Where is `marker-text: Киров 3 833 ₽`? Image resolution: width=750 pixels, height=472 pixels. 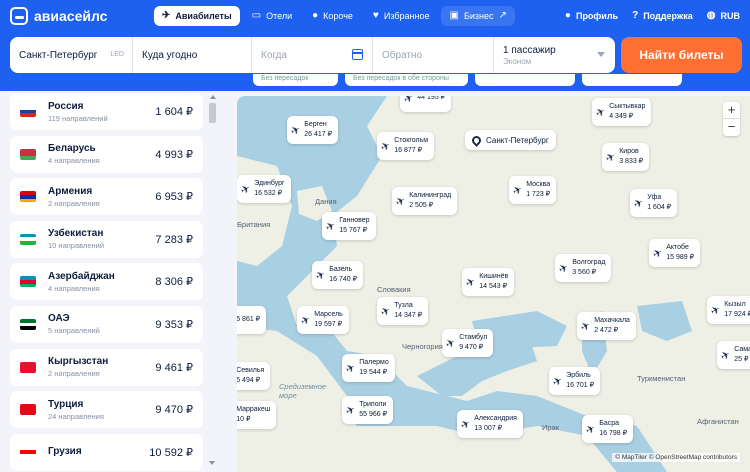 marker-text: Киров 3 833 ₽ is located at coordinates (631, 157).